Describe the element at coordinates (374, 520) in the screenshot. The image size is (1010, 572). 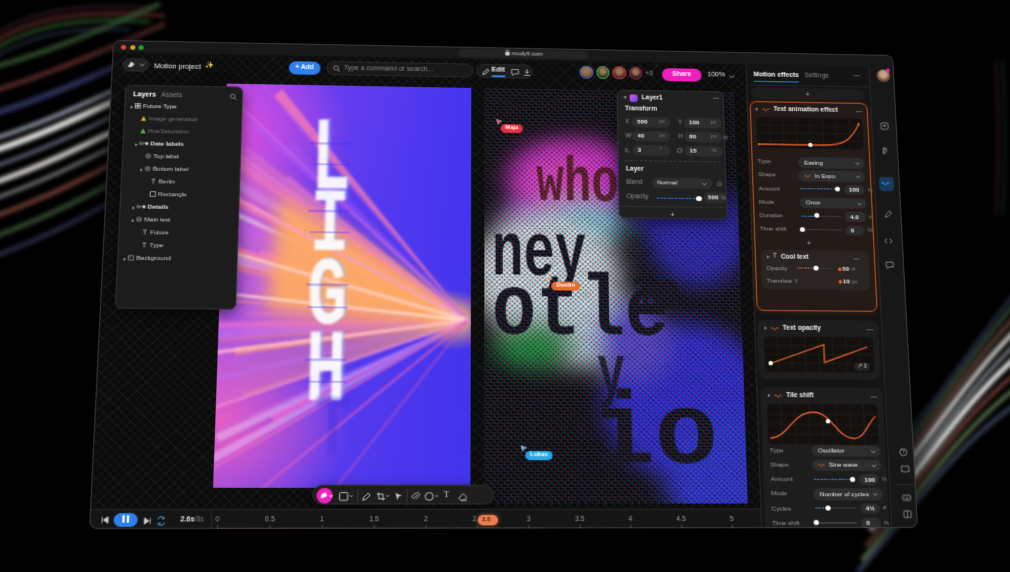
I see `svg-text: 1.5` at that location.